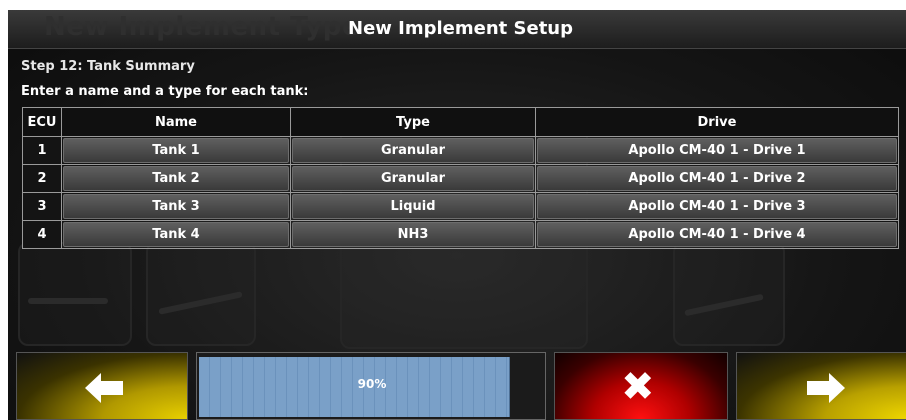 The height and width of the screenshot is (420, 906). I want to click on column-header-ecu: ECU, so click(42, 122).